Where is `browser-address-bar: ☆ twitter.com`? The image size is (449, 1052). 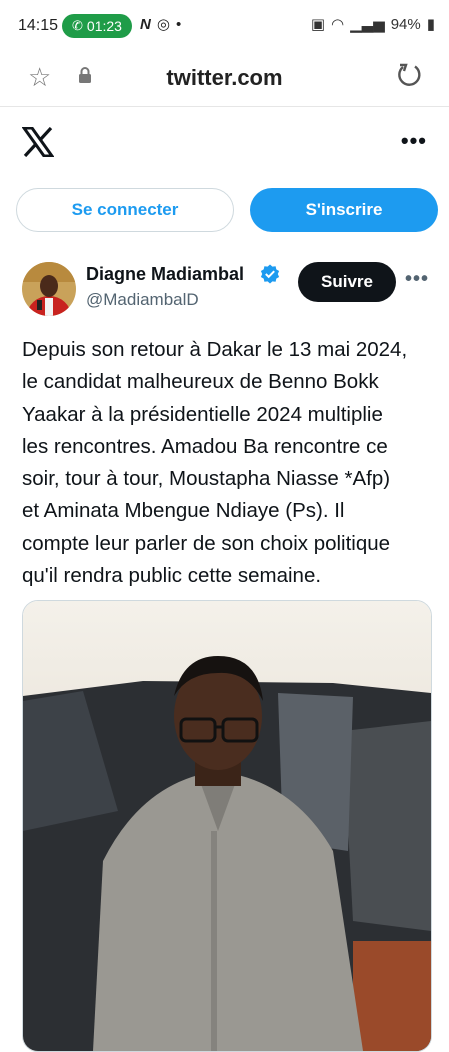
browser-address-bar: ☆ twitter.com is located at coordinates (224, 79).